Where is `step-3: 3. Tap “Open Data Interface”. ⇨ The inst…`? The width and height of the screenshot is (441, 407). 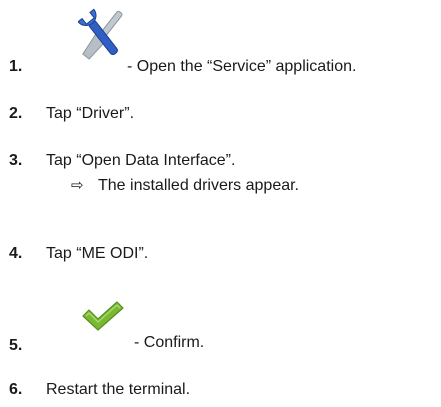 step-3: 3. Tap “Open Data Interface”. ⇨ The inst… is located at coordinates (220, 179).